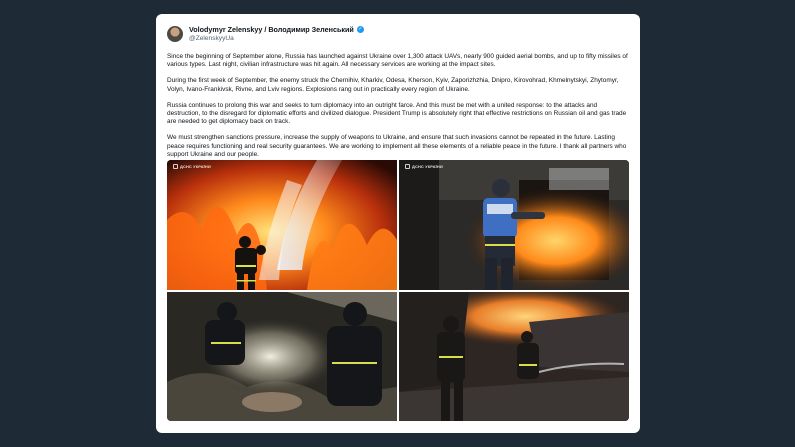 The image size is (795, 447). I want to click on photo-3-image, so click(282, 356).